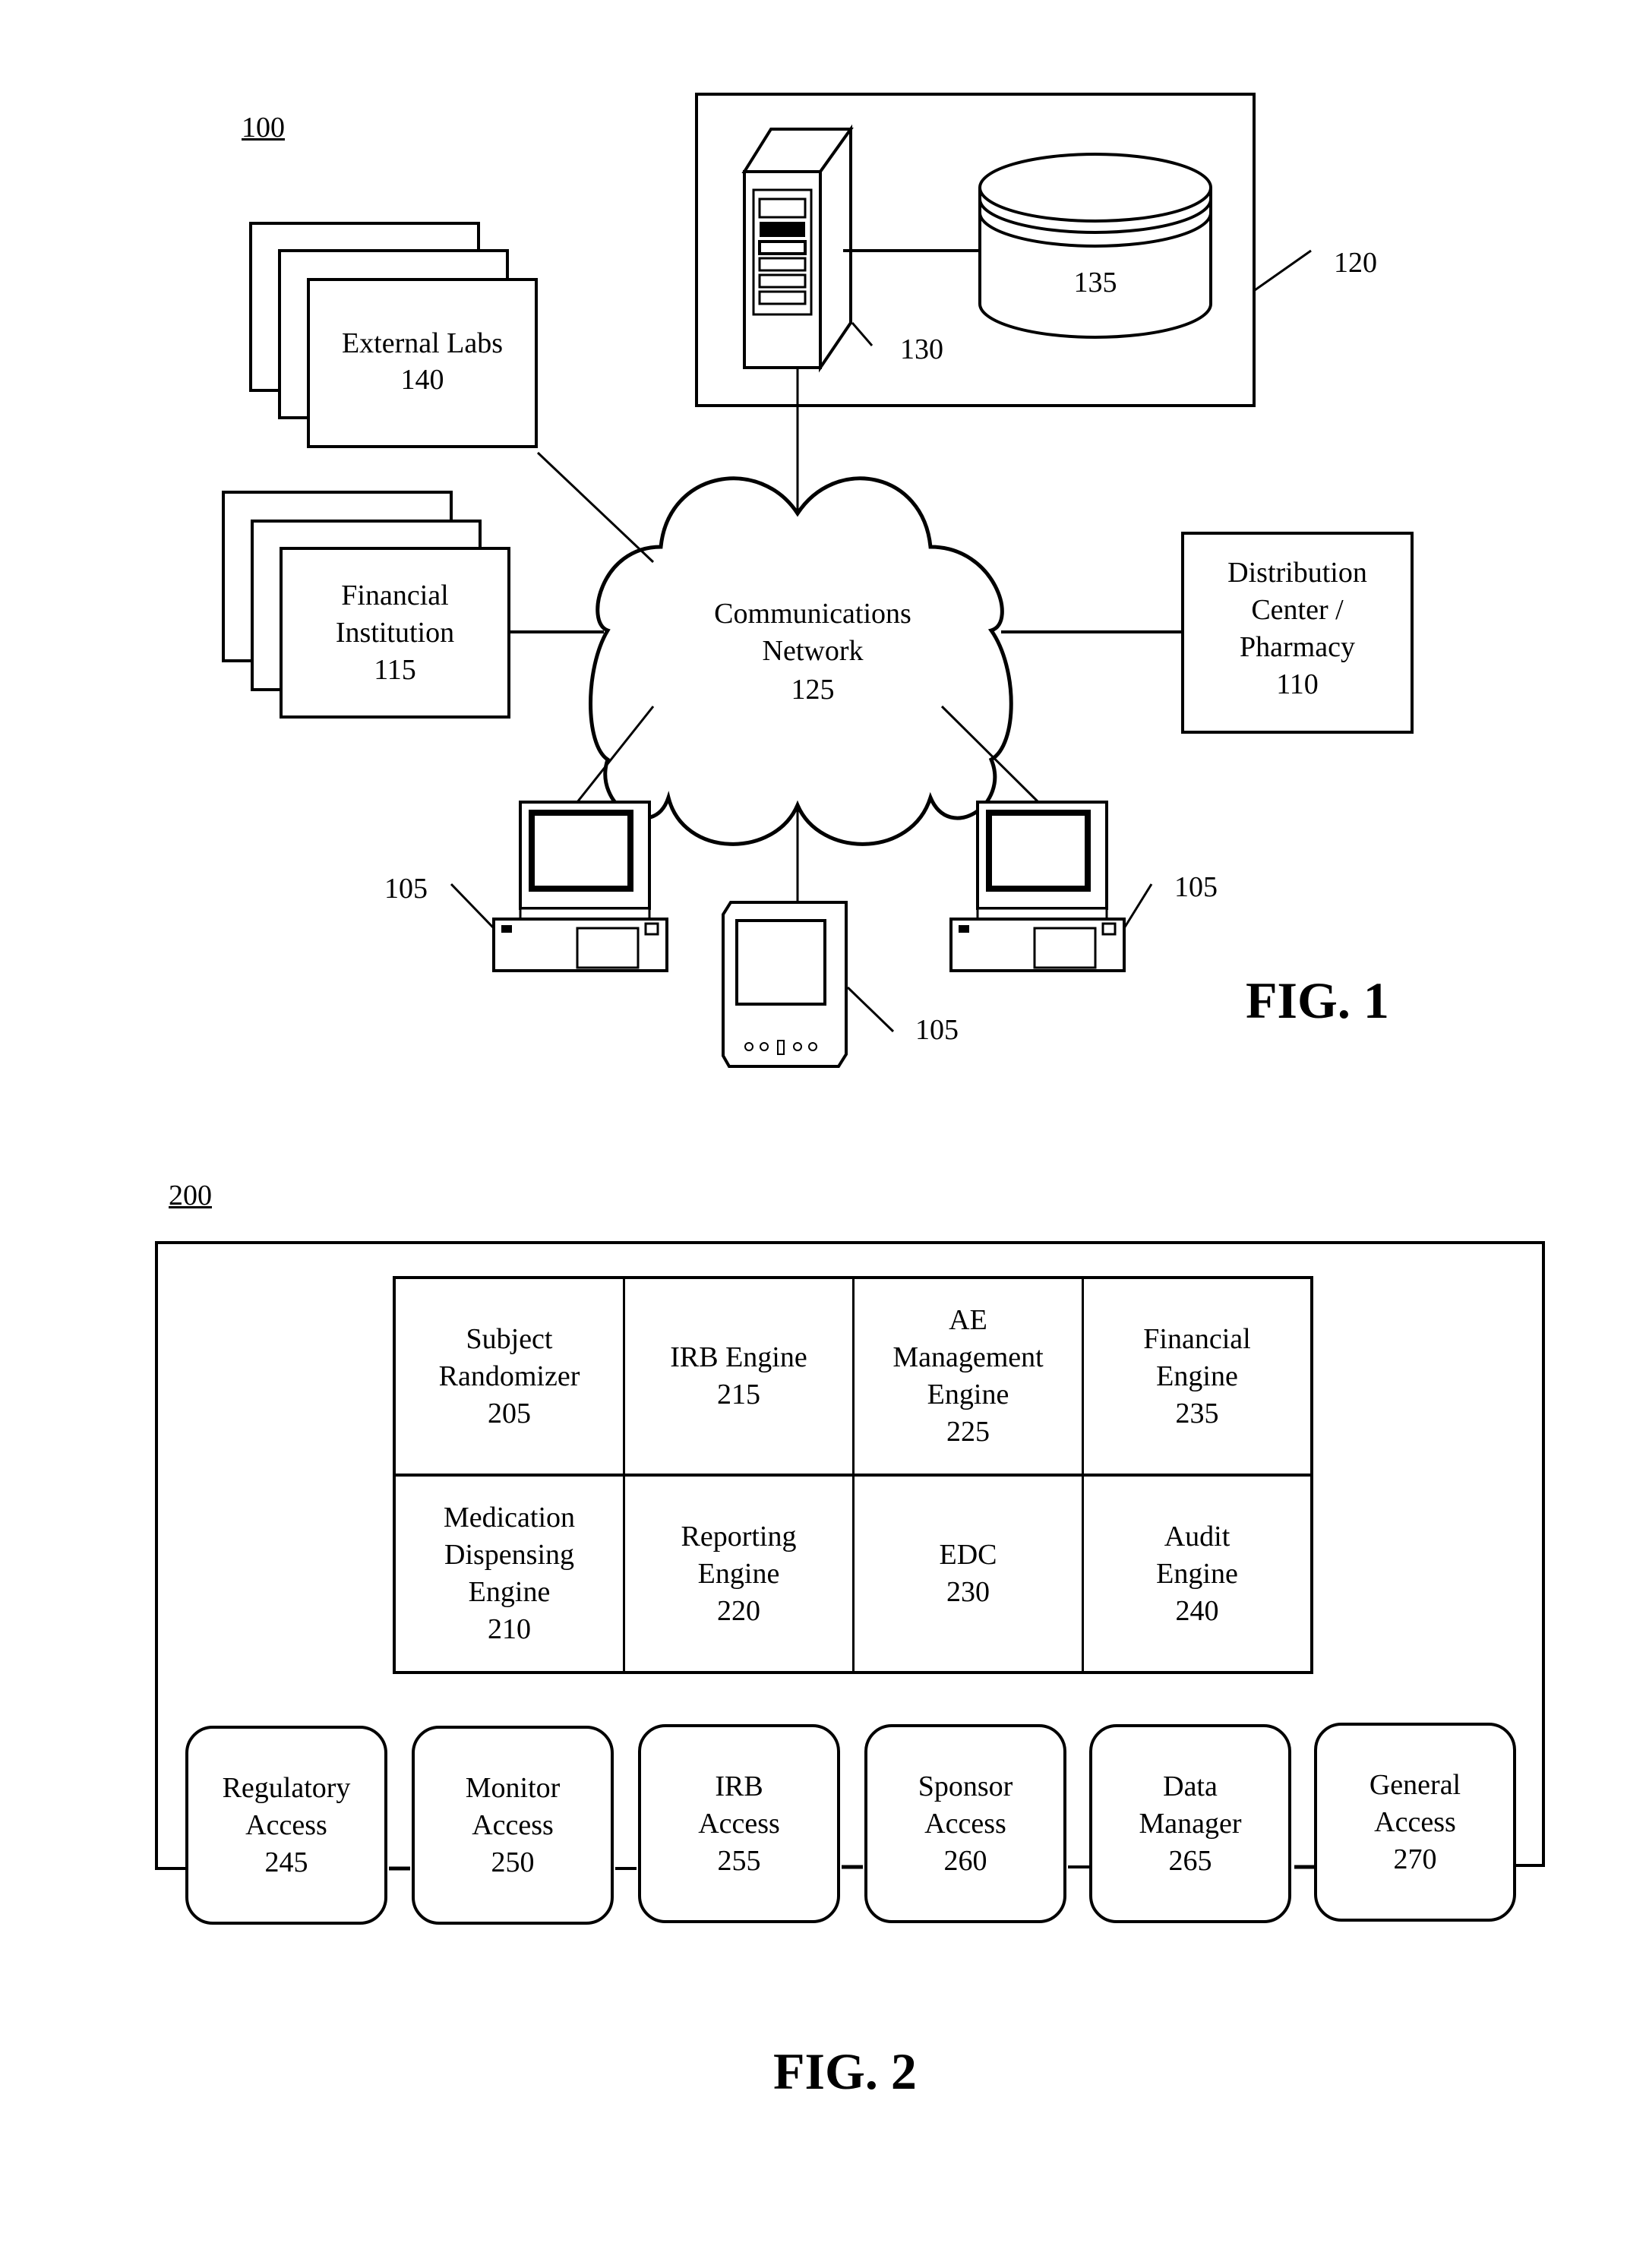 The height and width of the screenshot is (2268, 1627). Describe the element at coordinates (1197, 1357) in the screenshot. I see `engine-name: Financial Engine` at that location.